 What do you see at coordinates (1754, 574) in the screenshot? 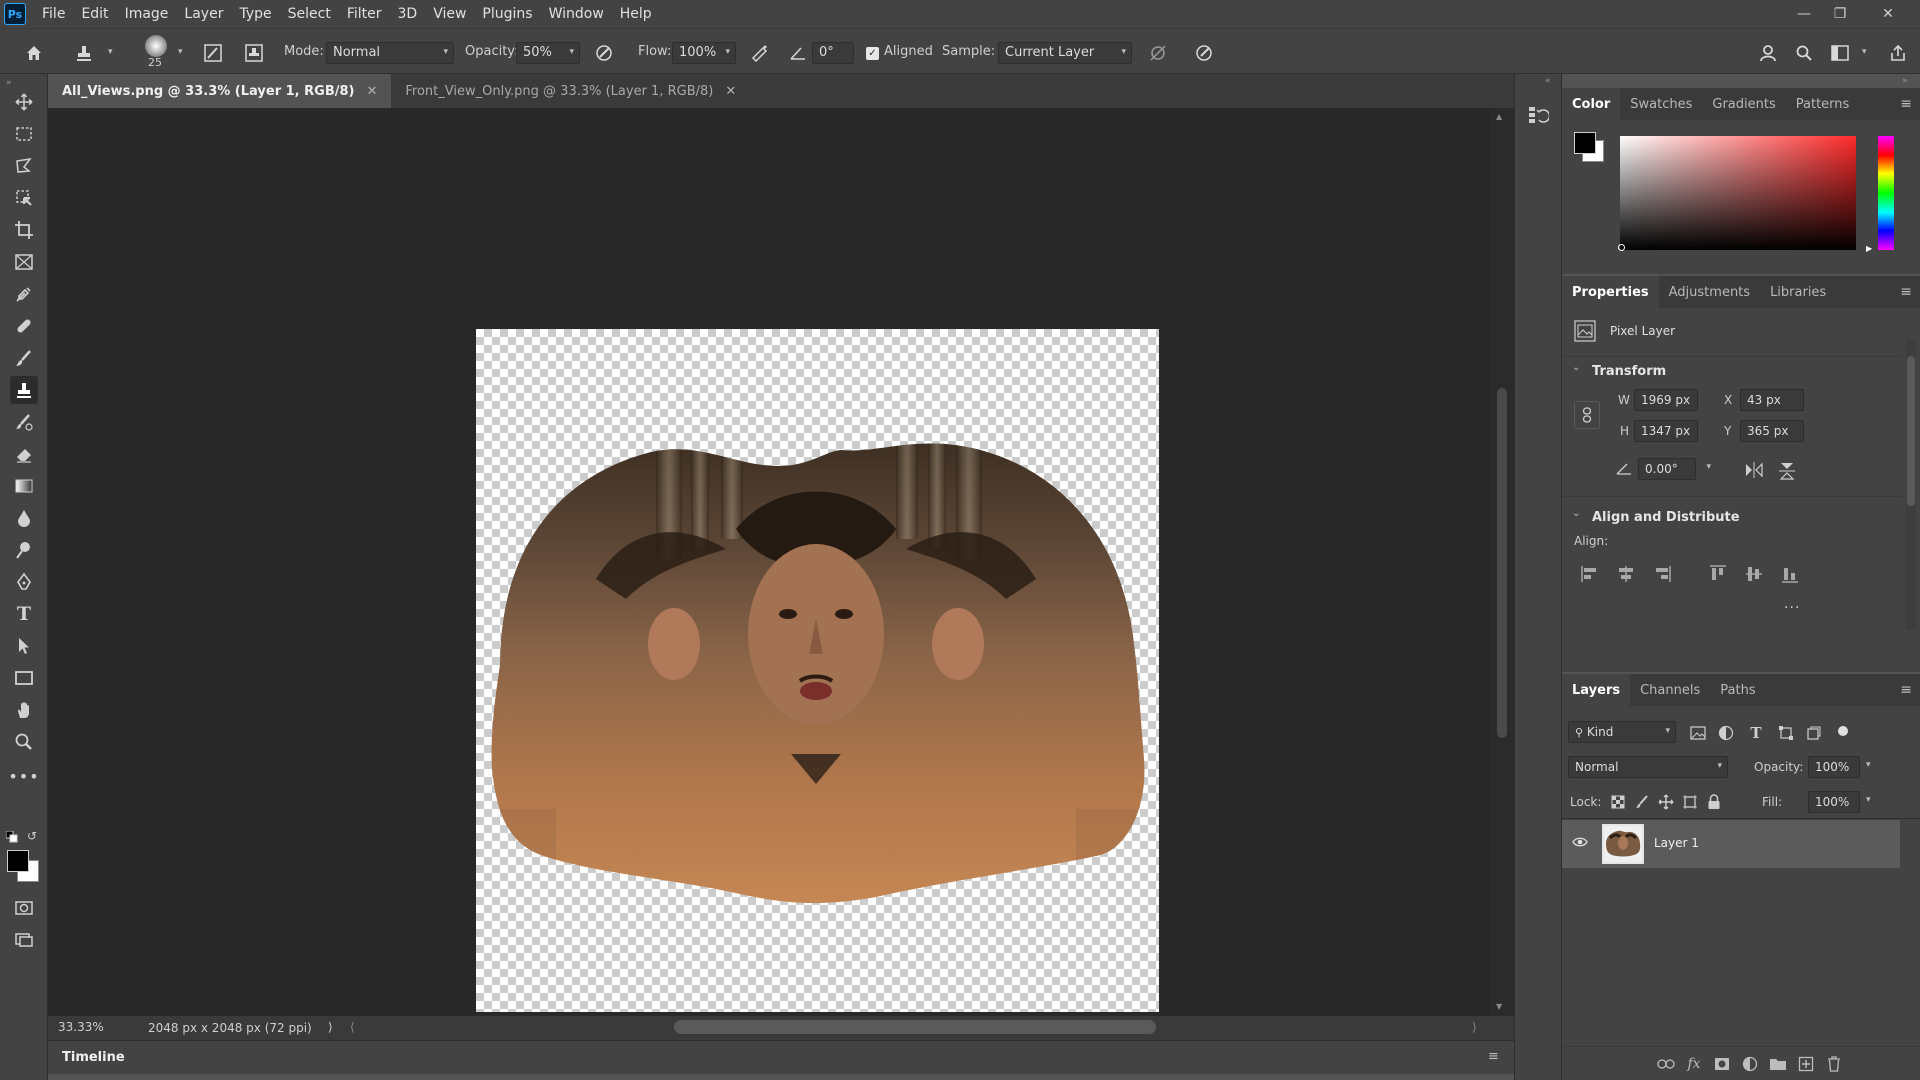
I see `align-vertical-centers-icon` at bounding box center [1754, 574].